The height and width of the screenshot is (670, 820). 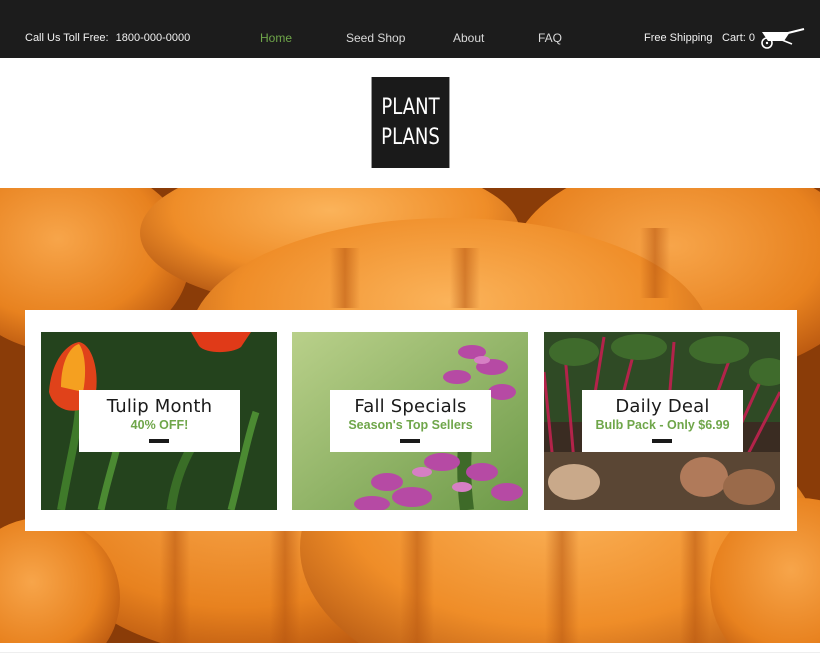 What do you see at coordinates (738, 38) in the screenshot?
I see `cart-link: Cart: 0` at bounding box center [738, 38].